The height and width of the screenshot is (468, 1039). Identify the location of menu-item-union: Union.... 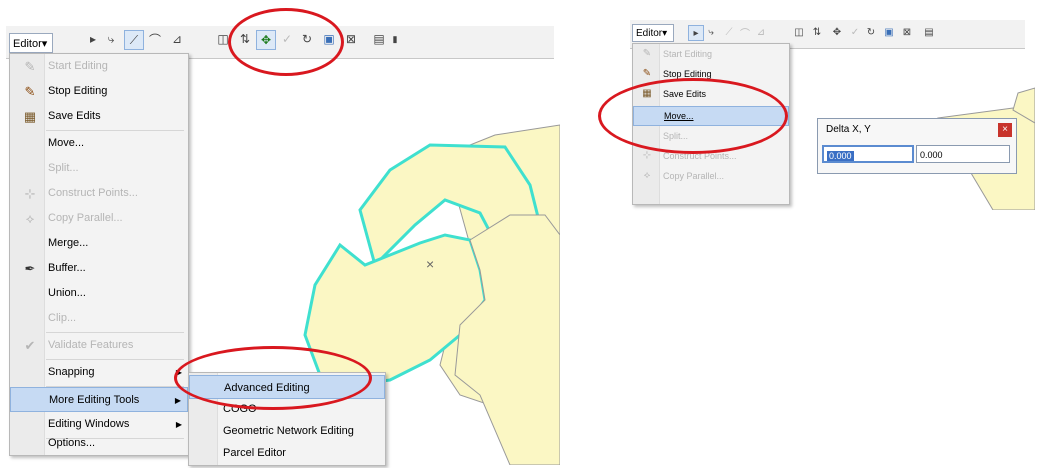
(99, 293).